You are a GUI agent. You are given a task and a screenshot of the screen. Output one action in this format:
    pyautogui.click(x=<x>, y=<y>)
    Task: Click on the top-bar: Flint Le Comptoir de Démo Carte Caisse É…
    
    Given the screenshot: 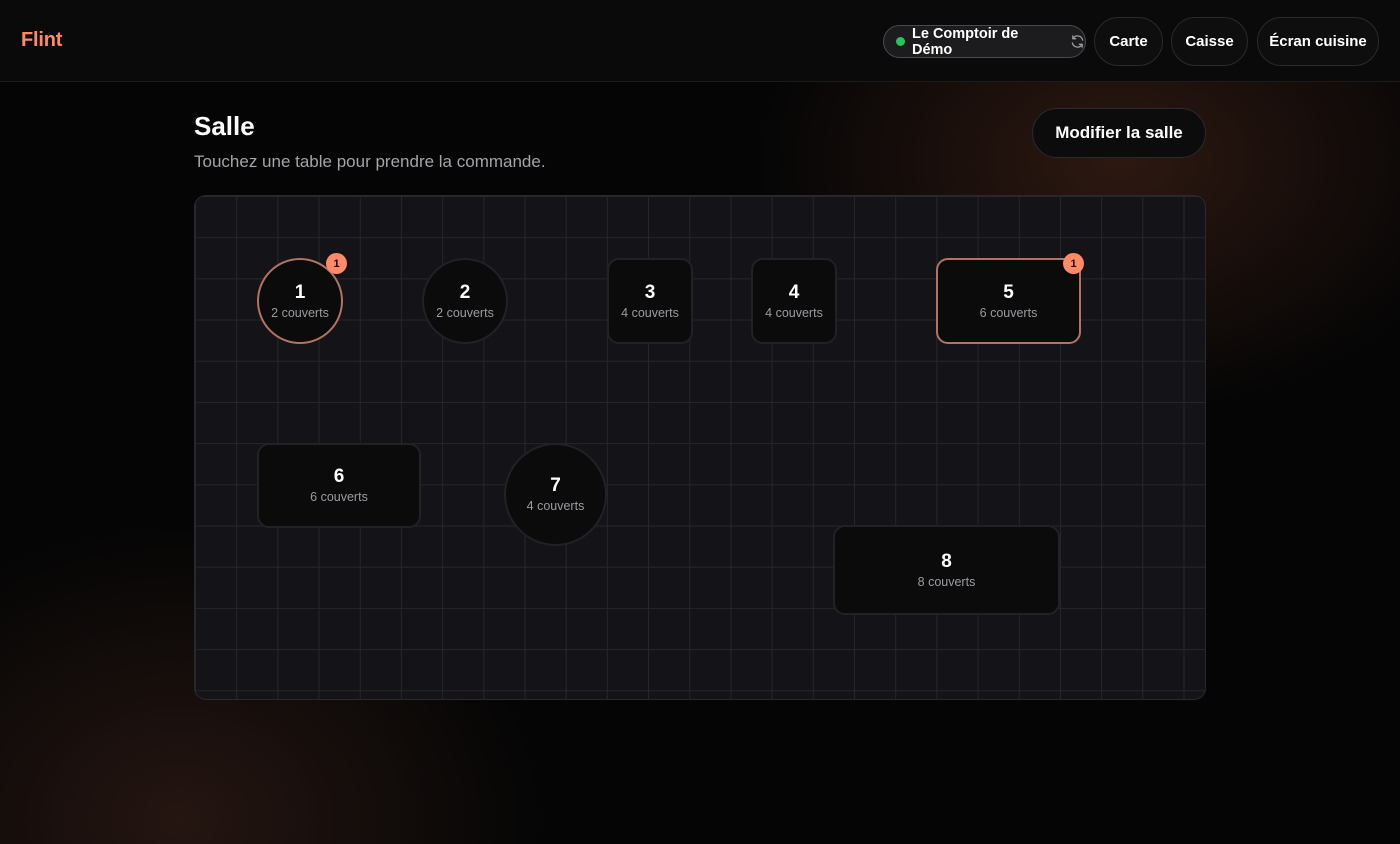 What is the action you would take?
    pyautogui.click(x=700, y=41)
    